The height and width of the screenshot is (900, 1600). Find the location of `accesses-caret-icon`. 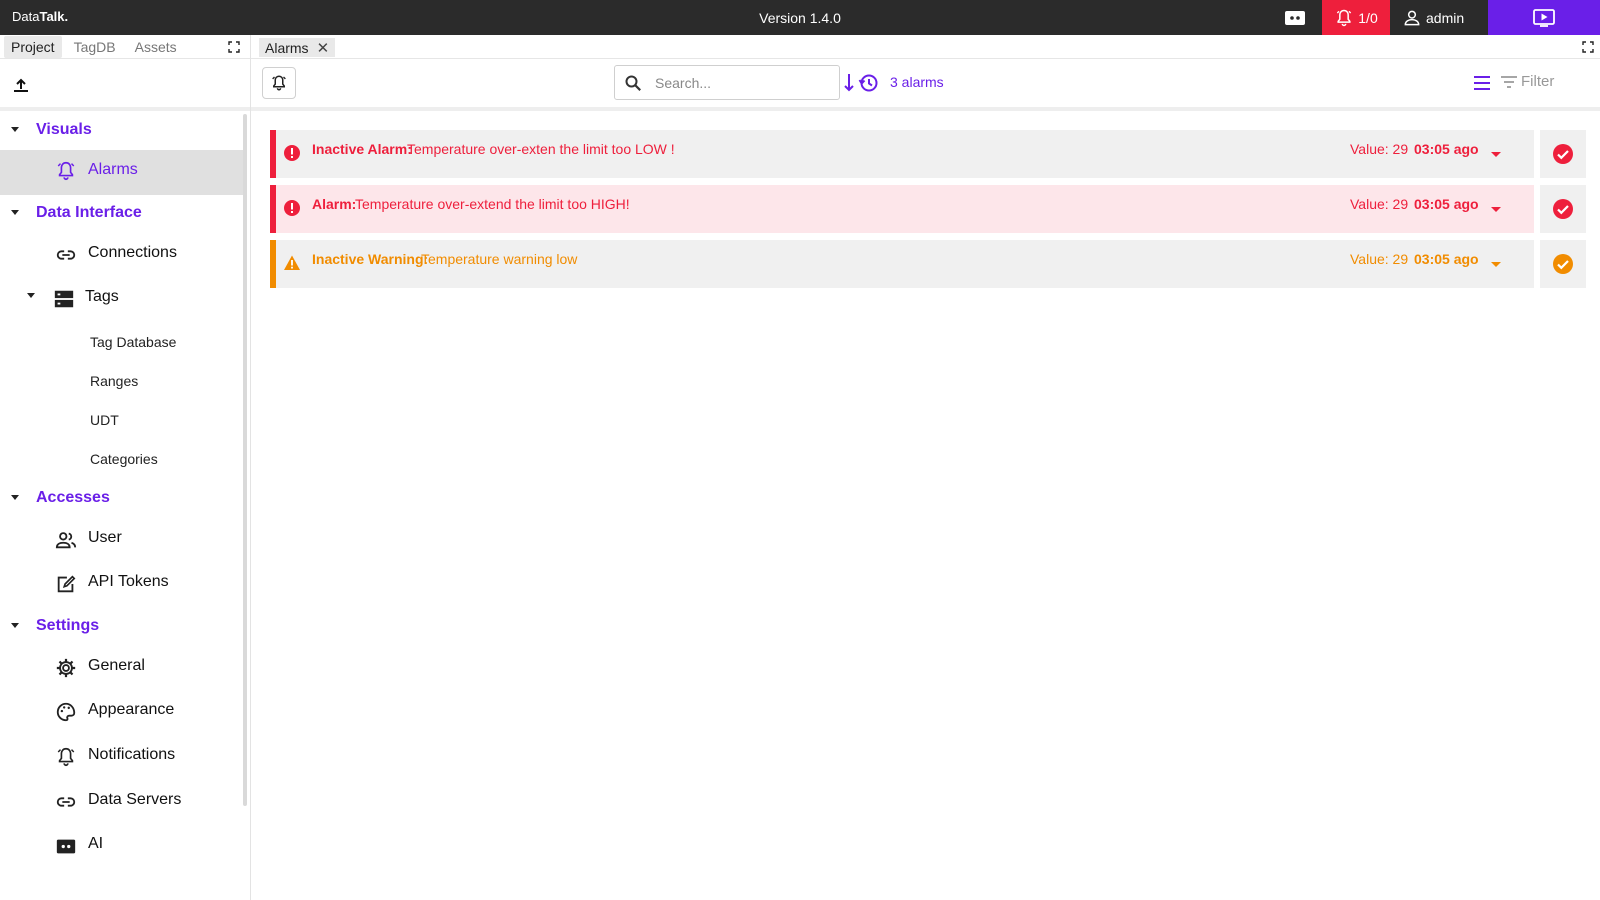

accesses-caret-icon is located at coordinates (15, 497).